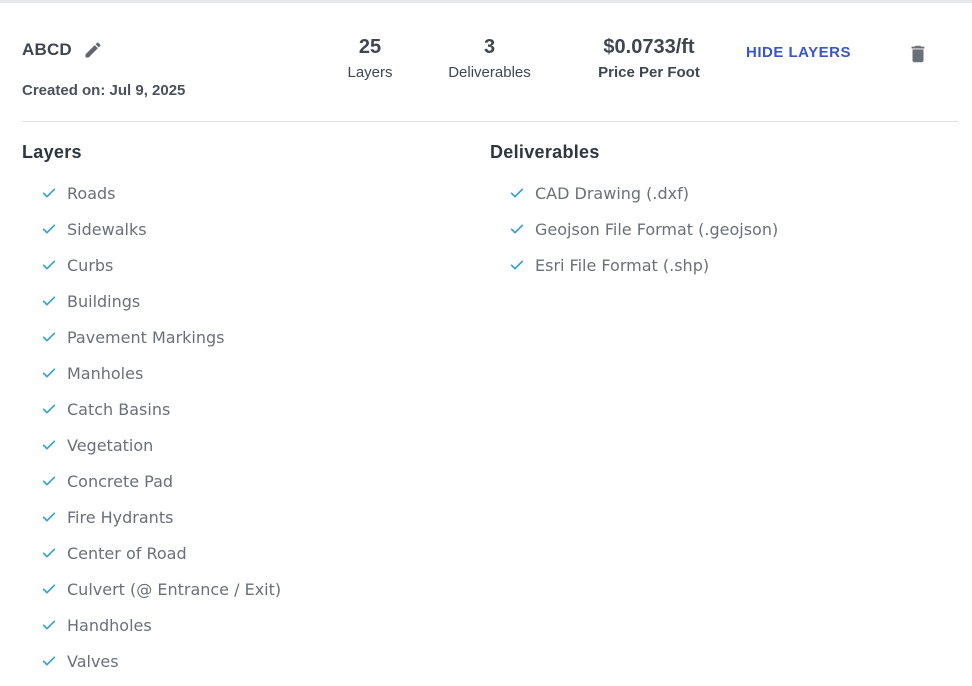  I want to click on deliverable-item: Geojson File Format (.geojson), so click(643, 229).